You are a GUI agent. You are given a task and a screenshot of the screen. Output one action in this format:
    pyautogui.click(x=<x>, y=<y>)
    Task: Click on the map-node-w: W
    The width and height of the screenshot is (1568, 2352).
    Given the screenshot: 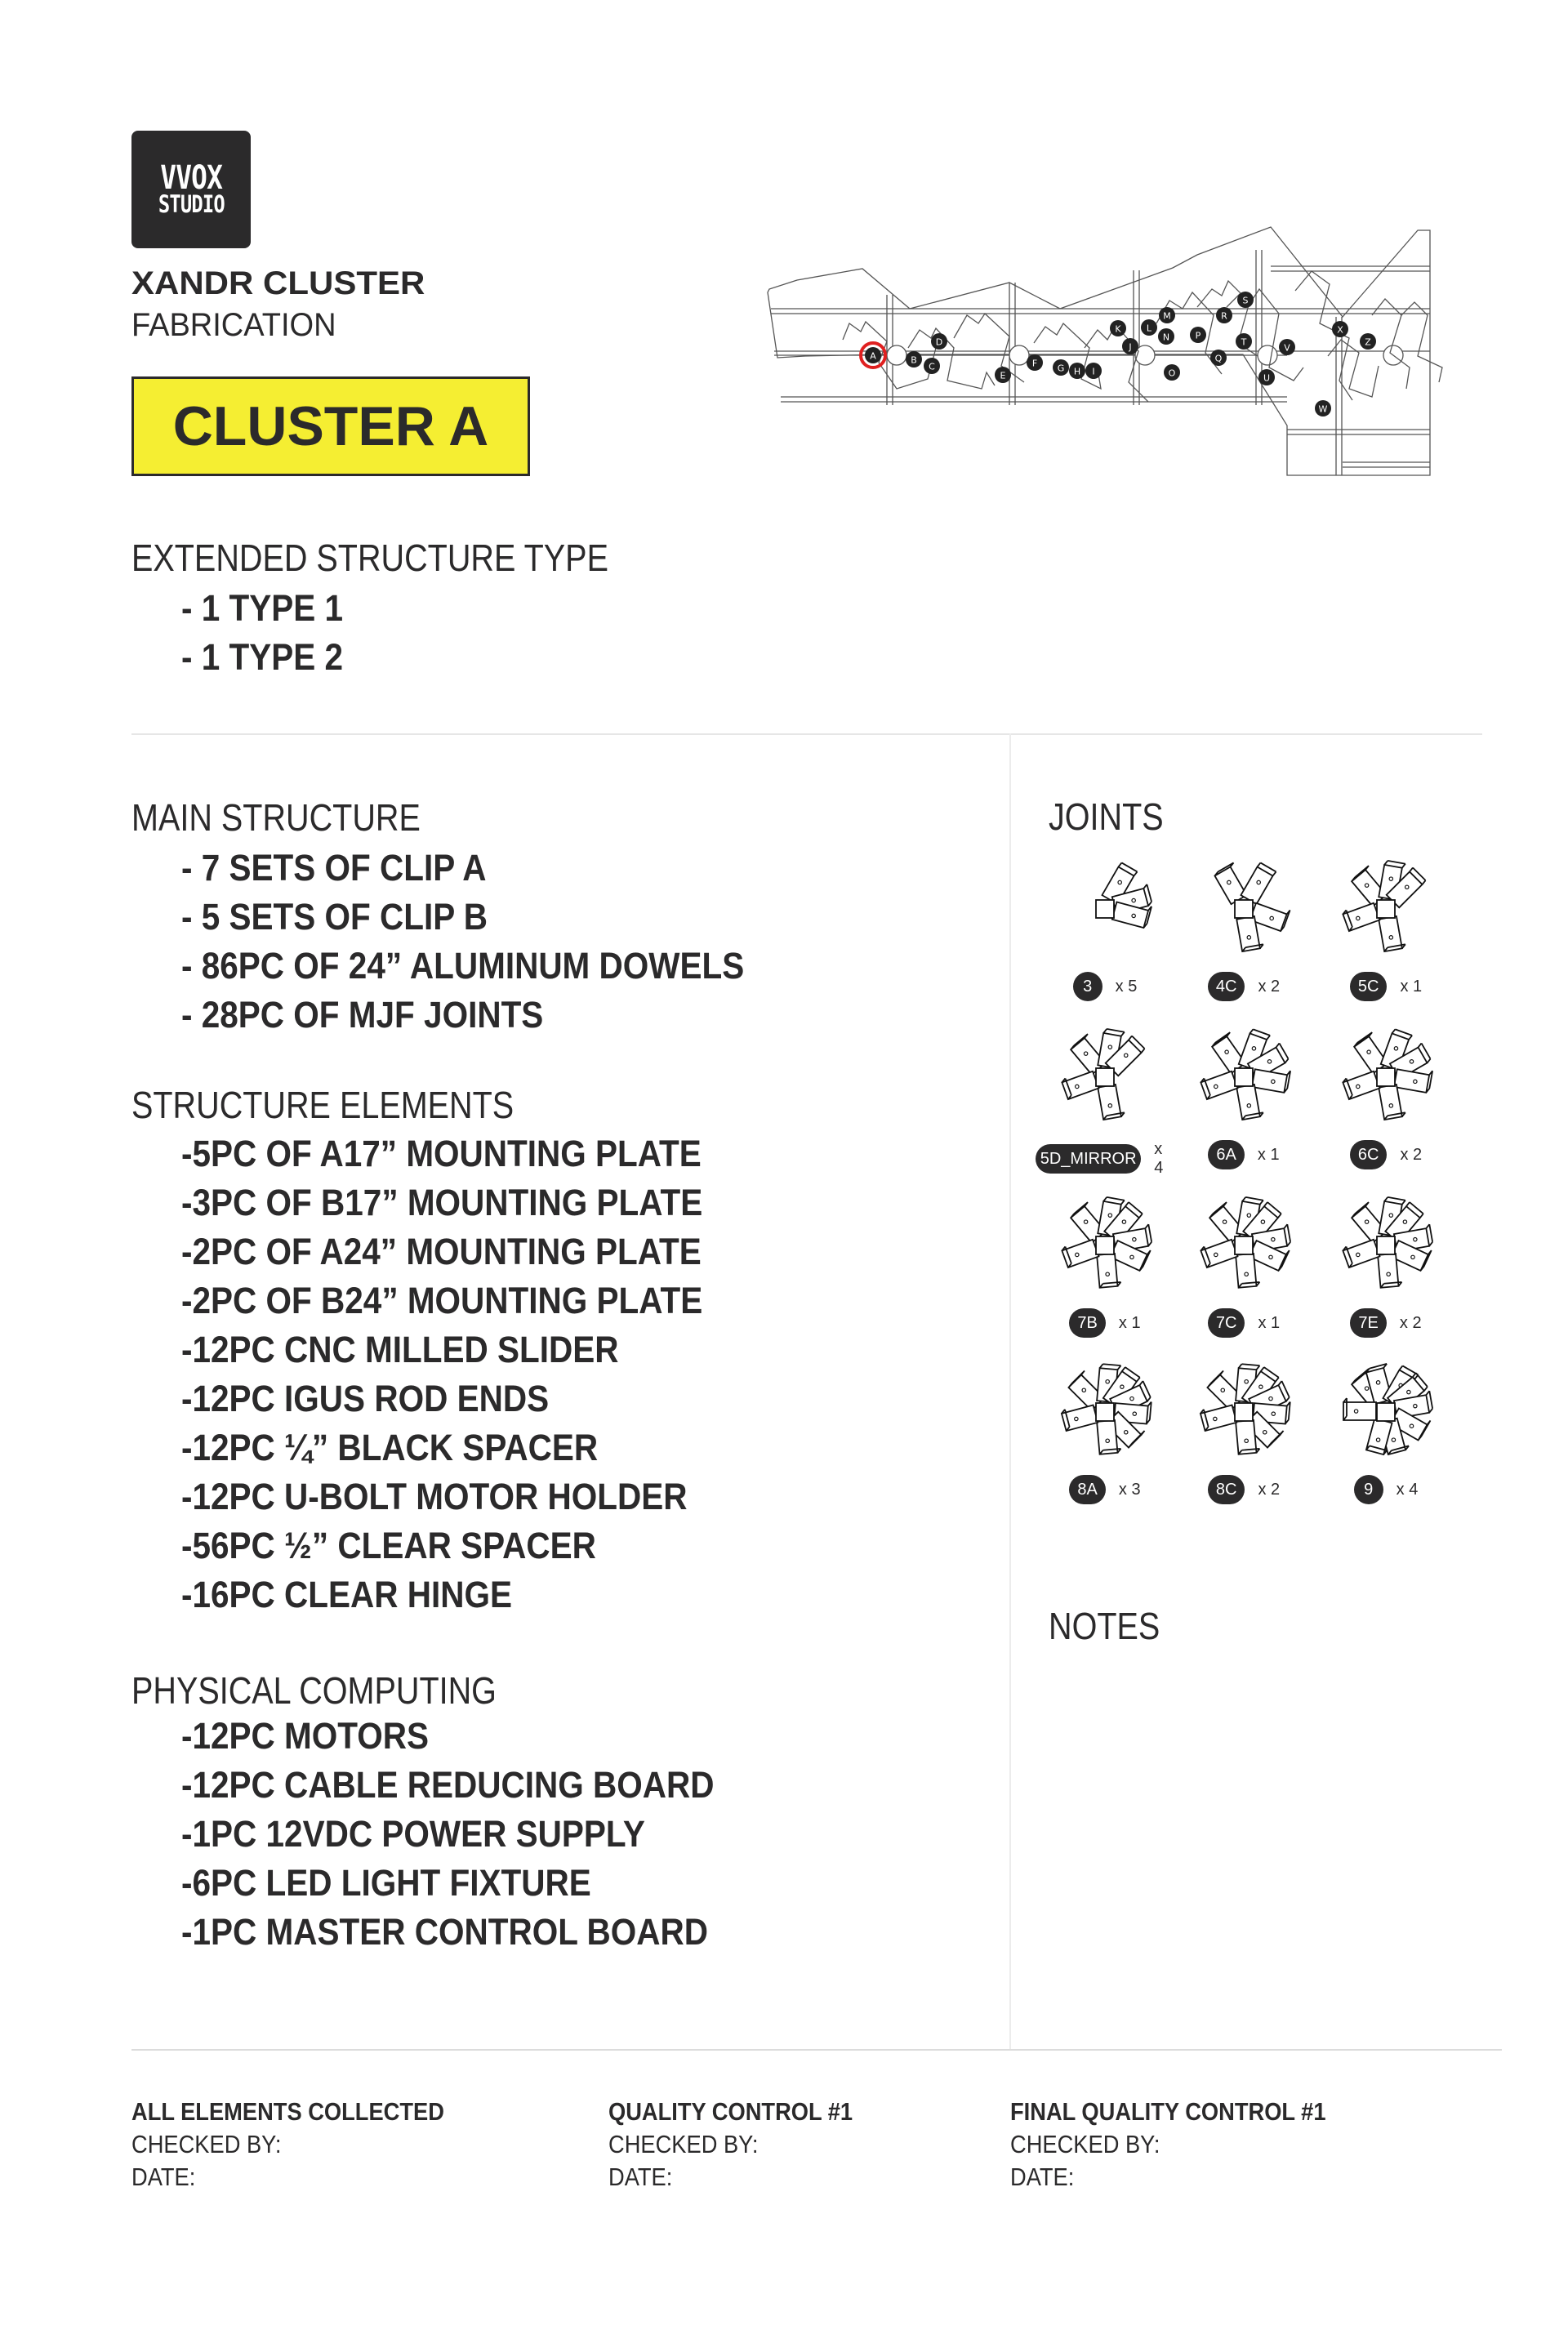 What is the action you would take?
    pyautogui.click(x=1323, y=408)
    